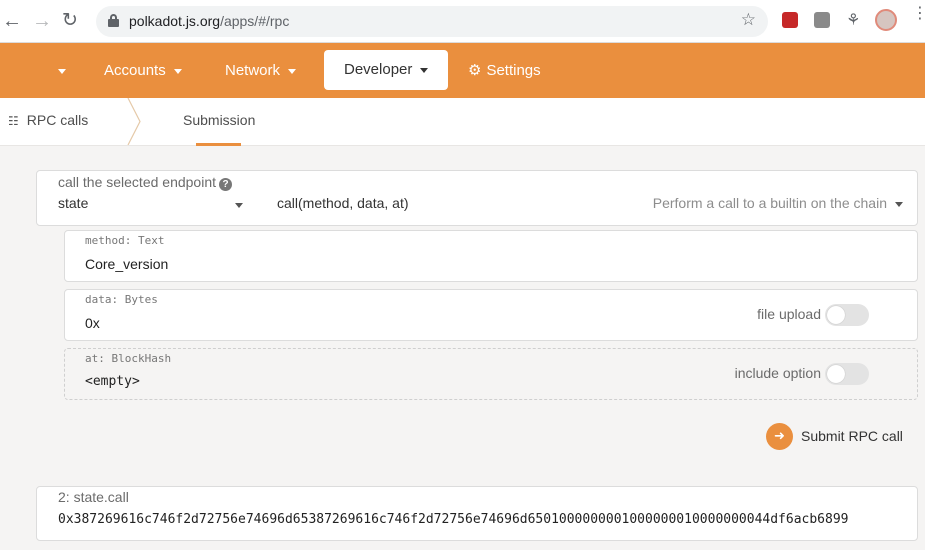 The image size is (925, 550). What do you see at coordinates (770, 203) in the screenshot?
I see `method-description: Perform a call to a builtin on the chain` at bounding box center [770, 203].